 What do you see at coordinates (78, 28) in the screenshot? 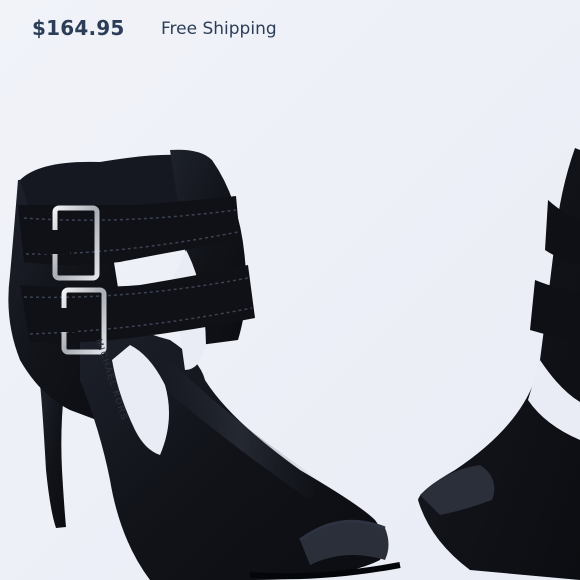
I see `price-label: $164.95` at bounding box center [78, 28].